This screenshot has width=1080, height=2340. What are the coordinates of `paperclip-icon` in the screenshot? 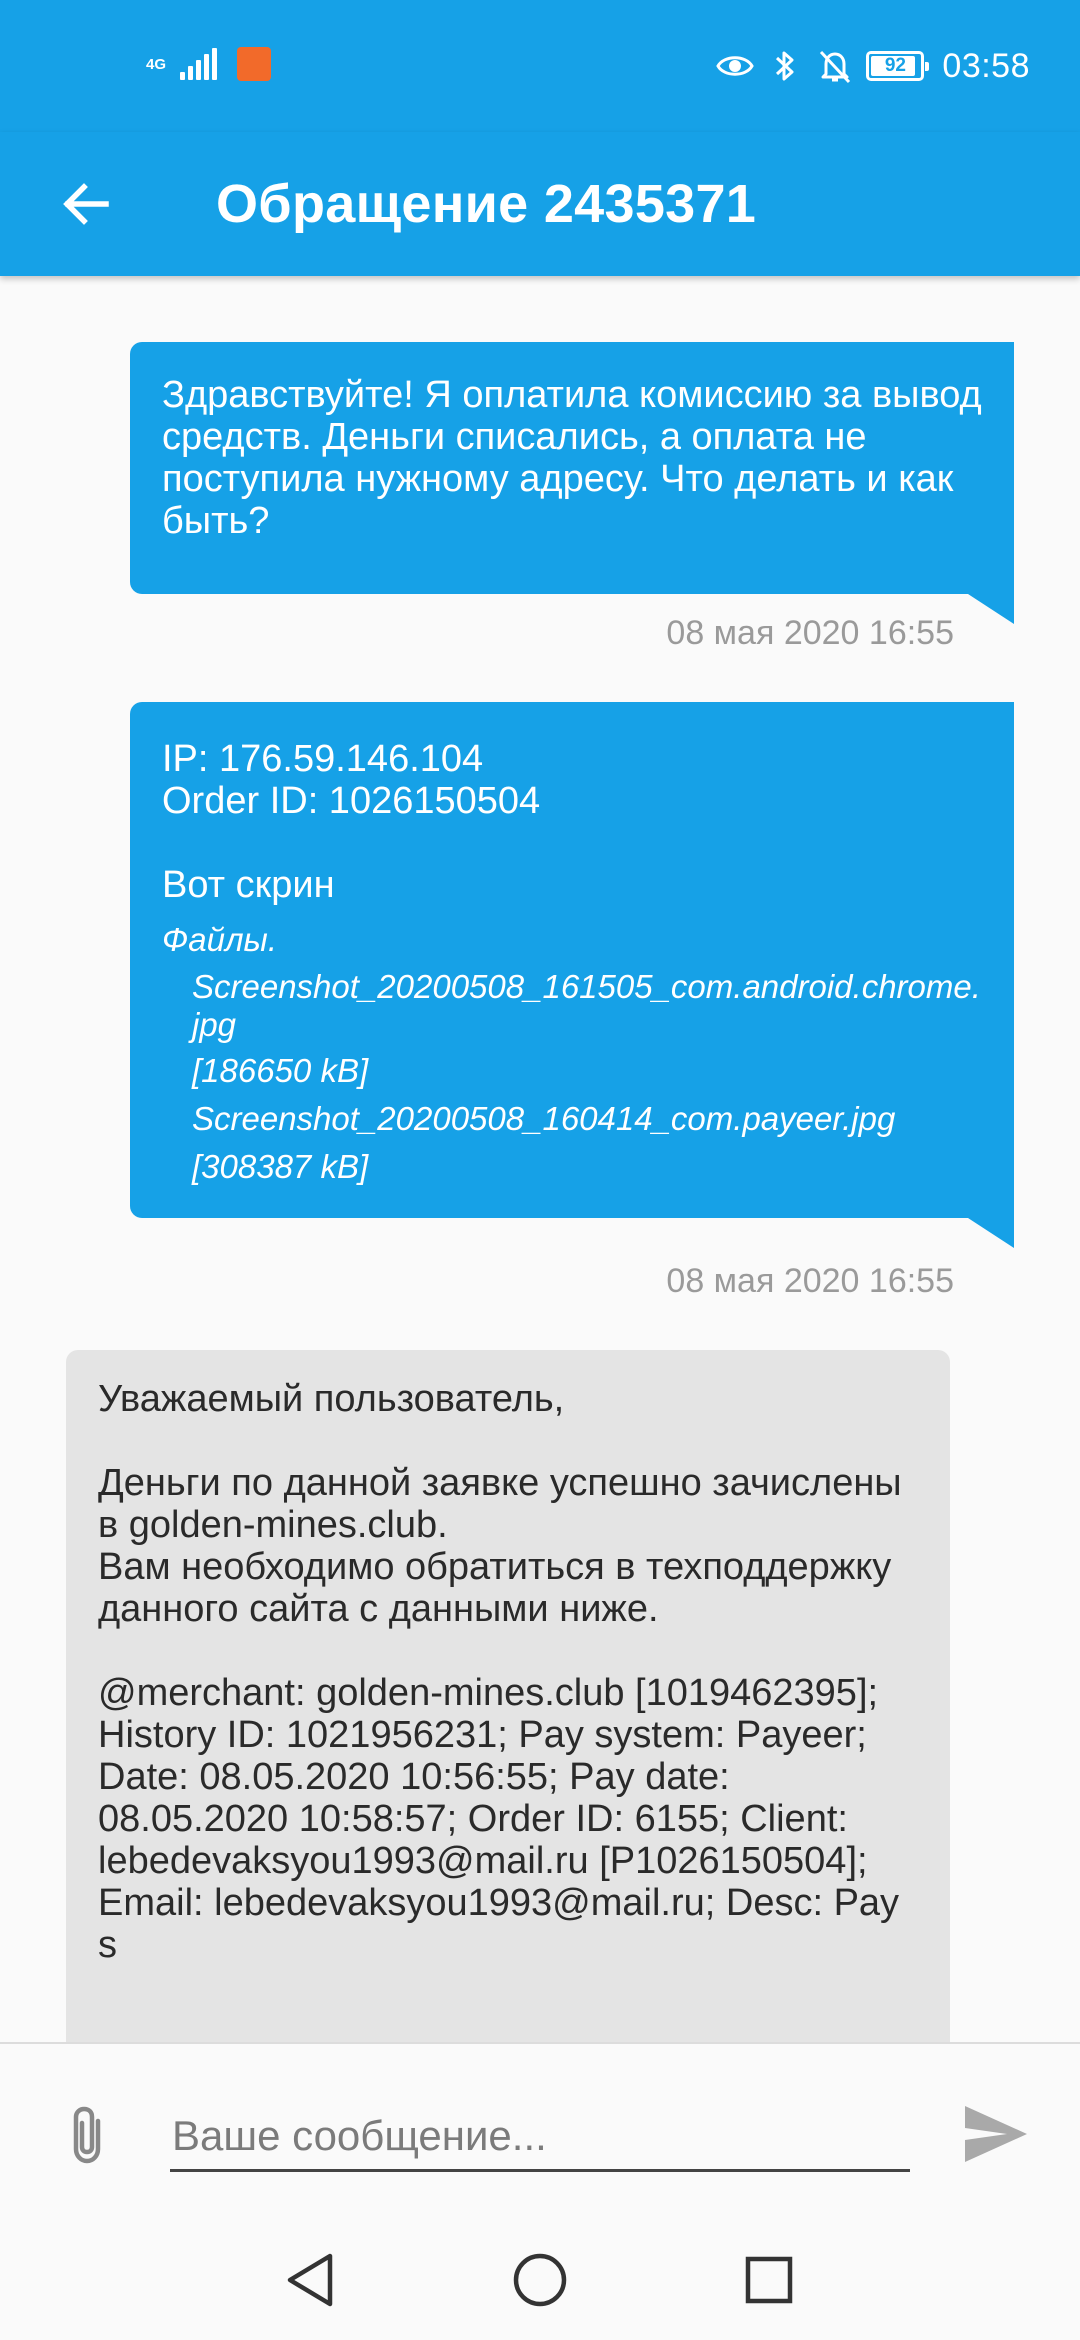 It's located at (87, 2135).